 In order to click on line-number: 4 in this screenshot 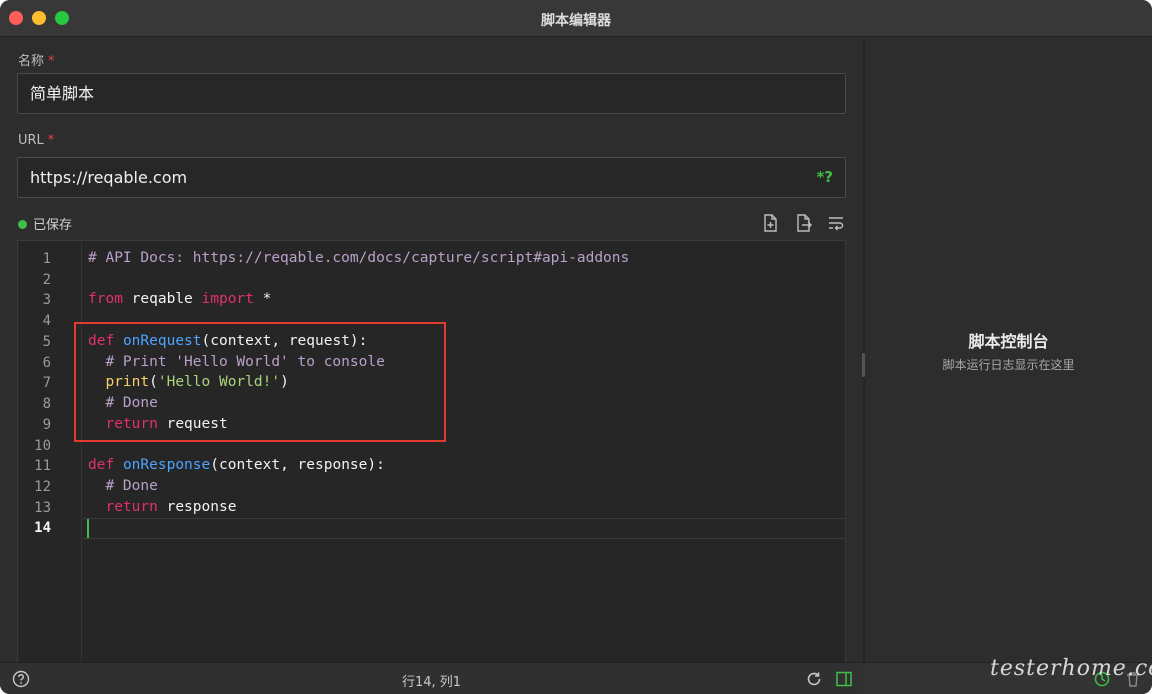, I will do `click(46, 321)`.